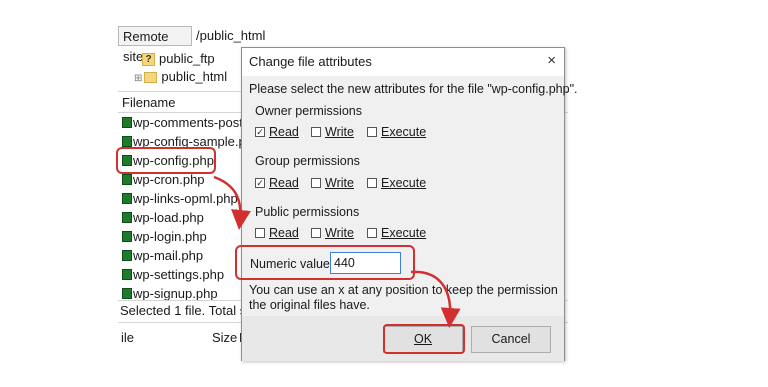  Describe the element at coordinates (435, 299) in the screenshot. I see `arrow-to-ok` at that location.